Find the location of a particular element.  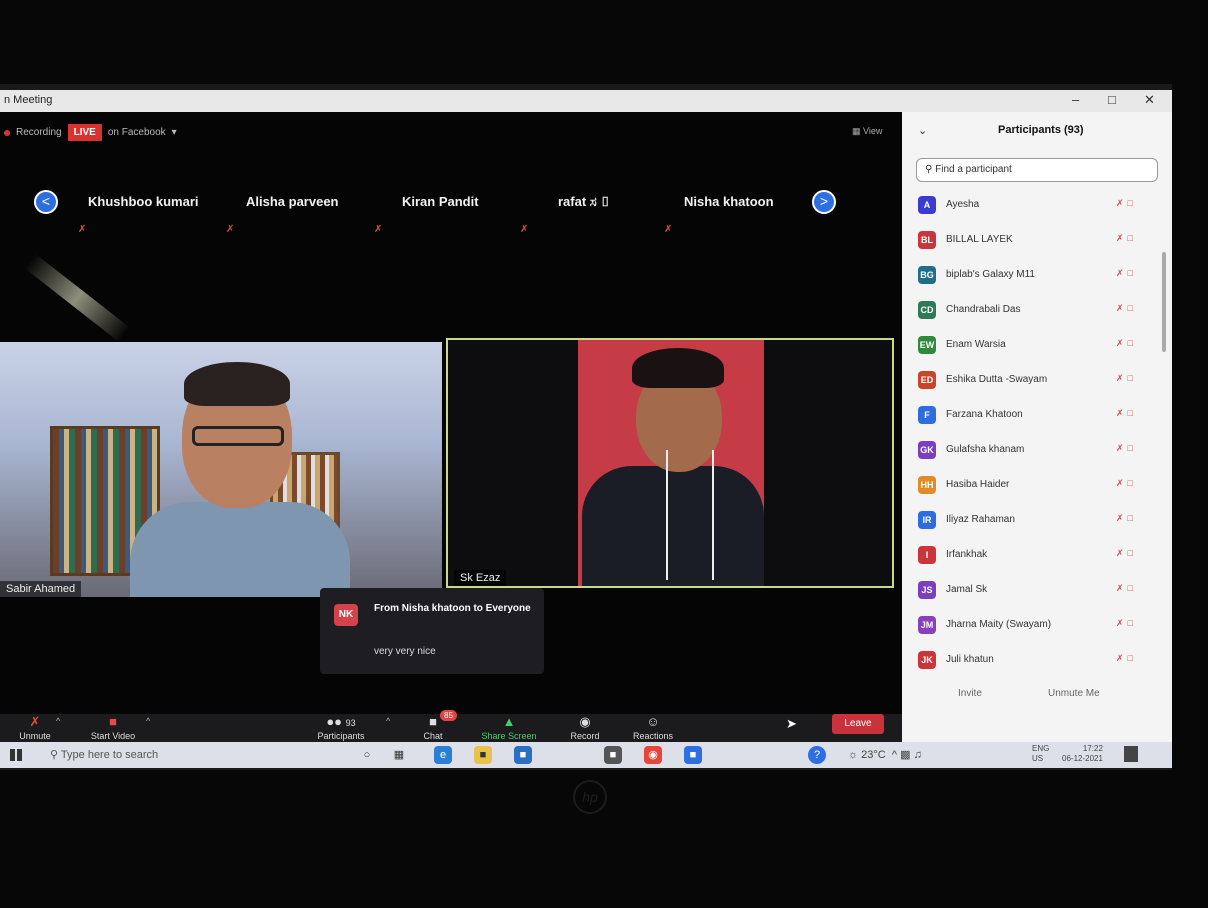

participant-row: HH Hasiba Haider ✗□ is located at coordinates (1037, 487).